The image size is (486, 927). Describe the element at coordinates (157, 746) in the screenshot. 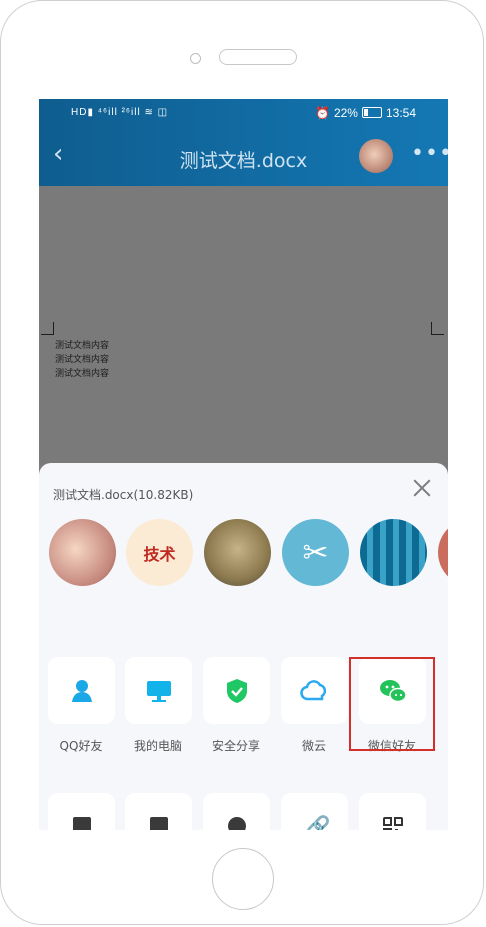

I see `share-my-computer-label: 我的电脑` at that location.